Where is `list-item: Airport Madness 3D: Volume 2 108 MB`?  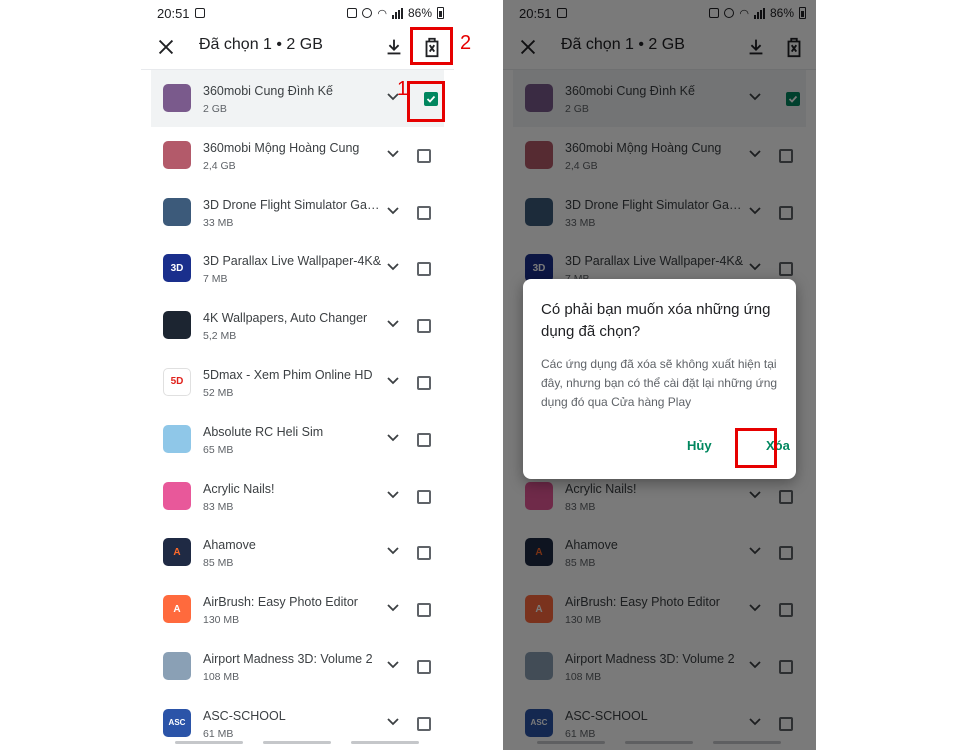 list-item: Airport Madness 3D: Volume 2 108 MB is located at coordinates (297, 666).